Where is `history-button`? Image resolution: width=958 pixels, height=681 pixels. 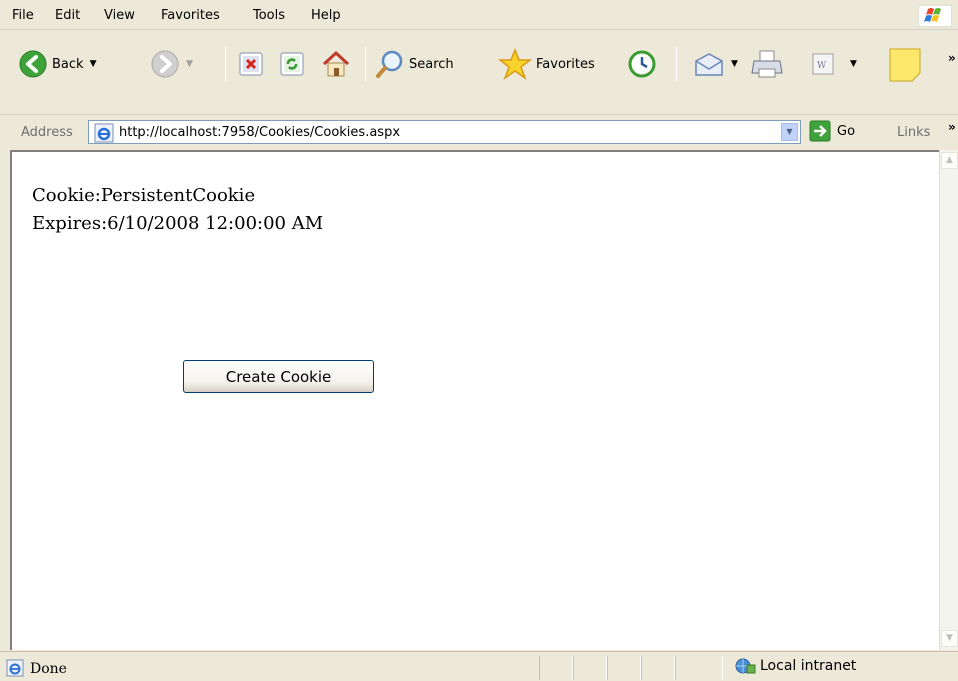
history-button is located at coordinates (642, 64).